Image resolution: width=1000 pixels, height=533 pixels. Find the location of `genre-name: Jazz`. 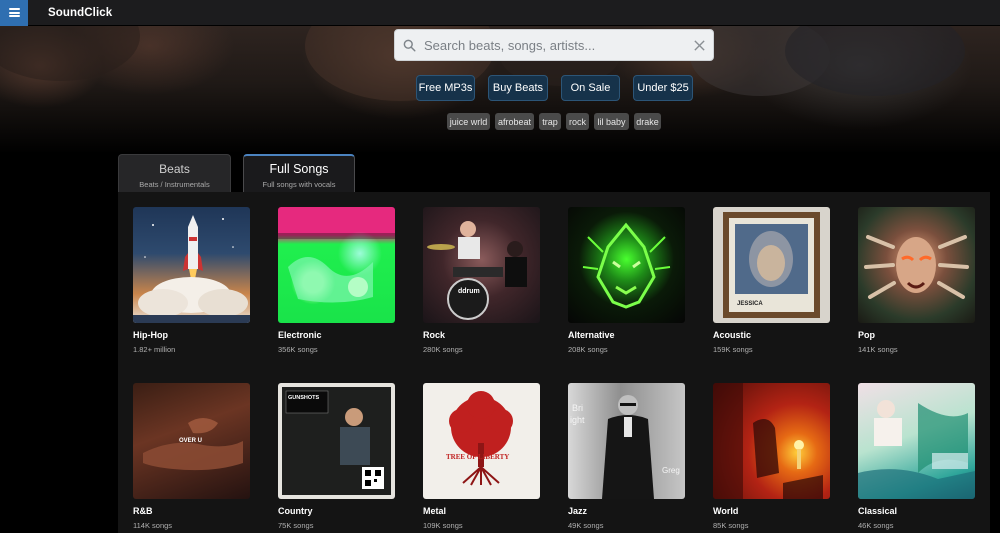

genre-name: Jazz is located at coordinates (578, 511).